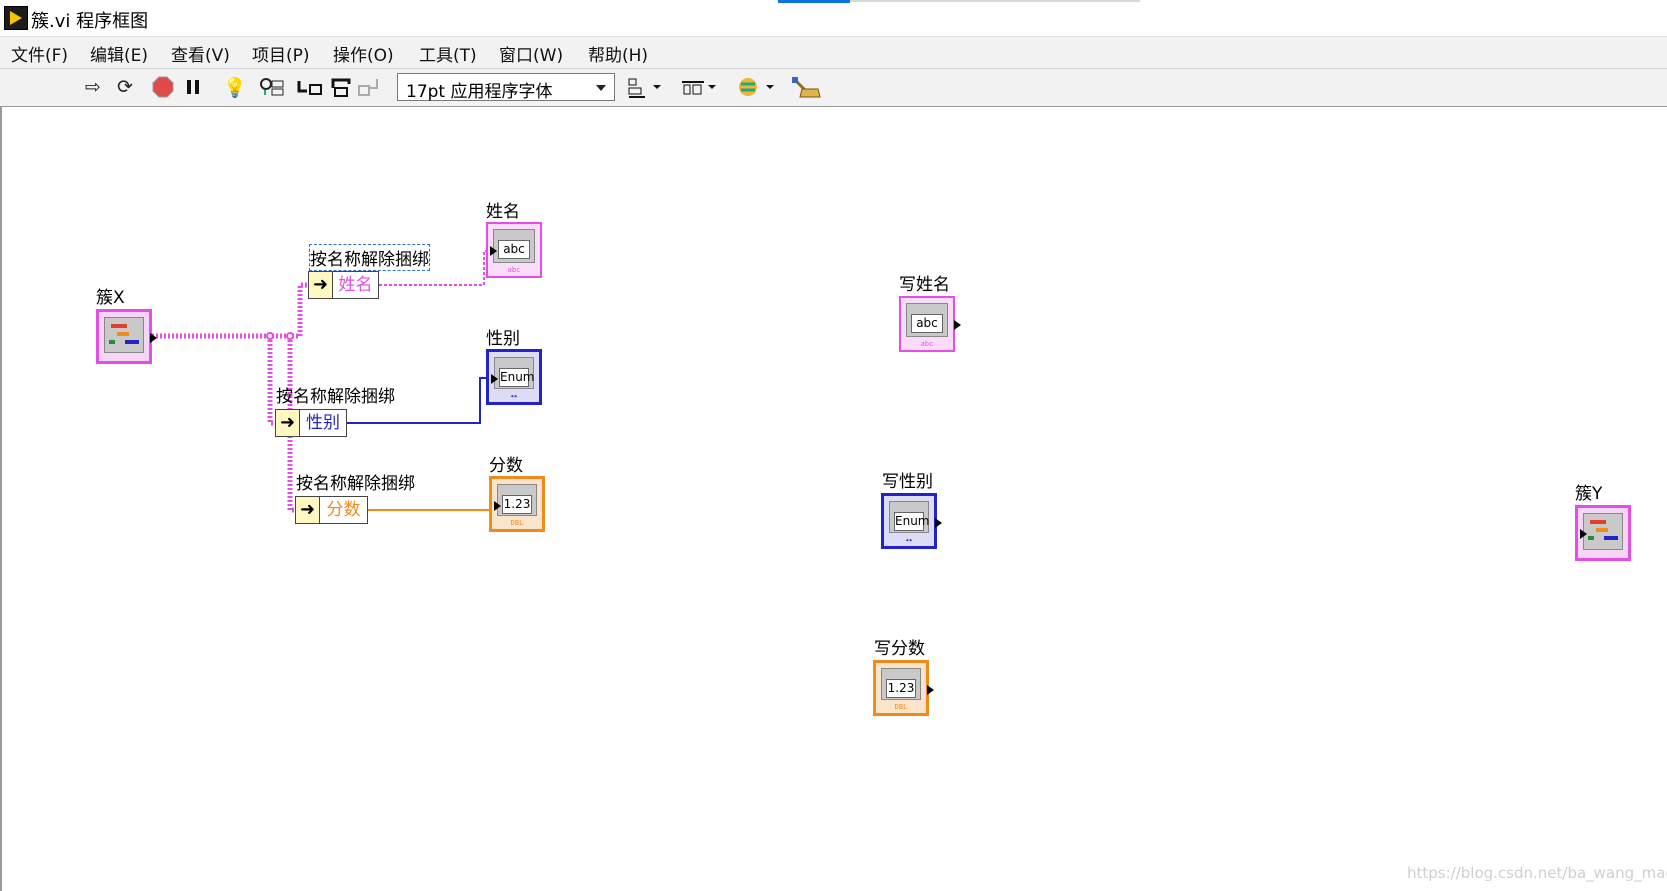 The width and height of the screenshot is (1667, 891). I want to click on reorder-icon, so click(757, 87).